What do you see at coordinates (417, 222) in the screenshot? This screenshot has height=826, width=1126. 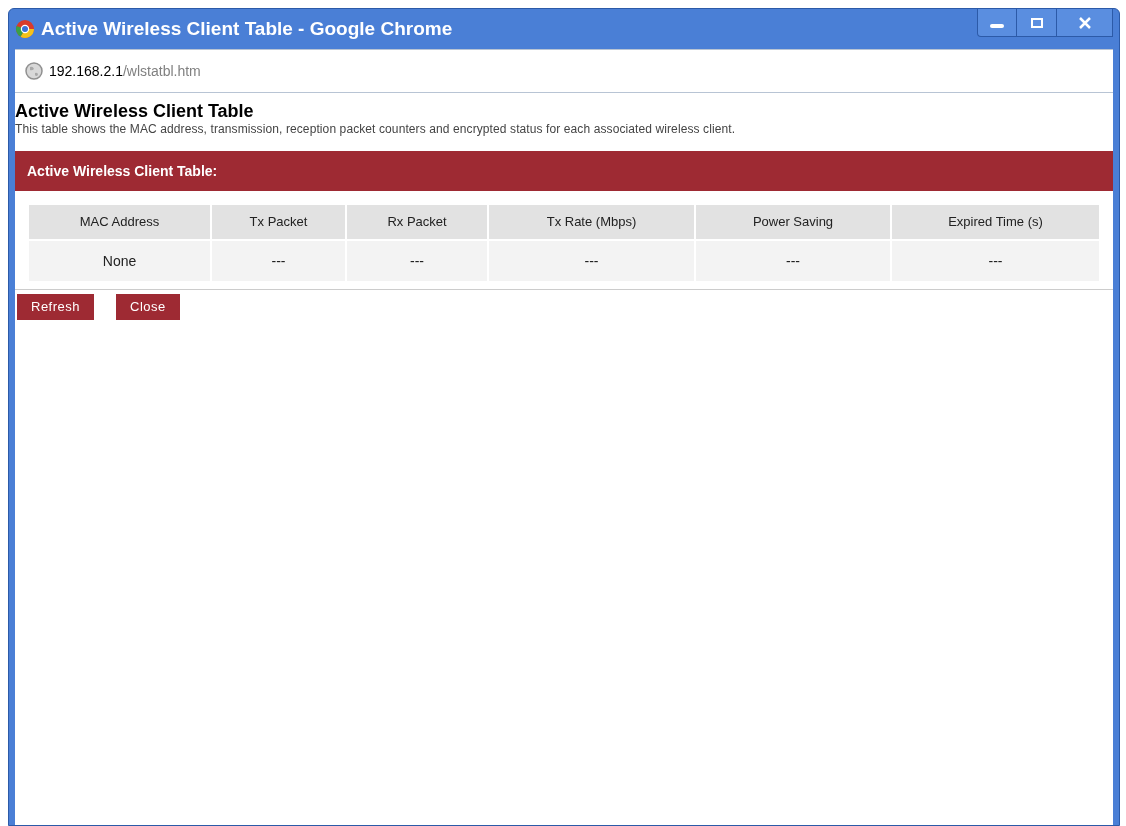 I see `column-header: Rx Packet` at bounding box center [417, 222].